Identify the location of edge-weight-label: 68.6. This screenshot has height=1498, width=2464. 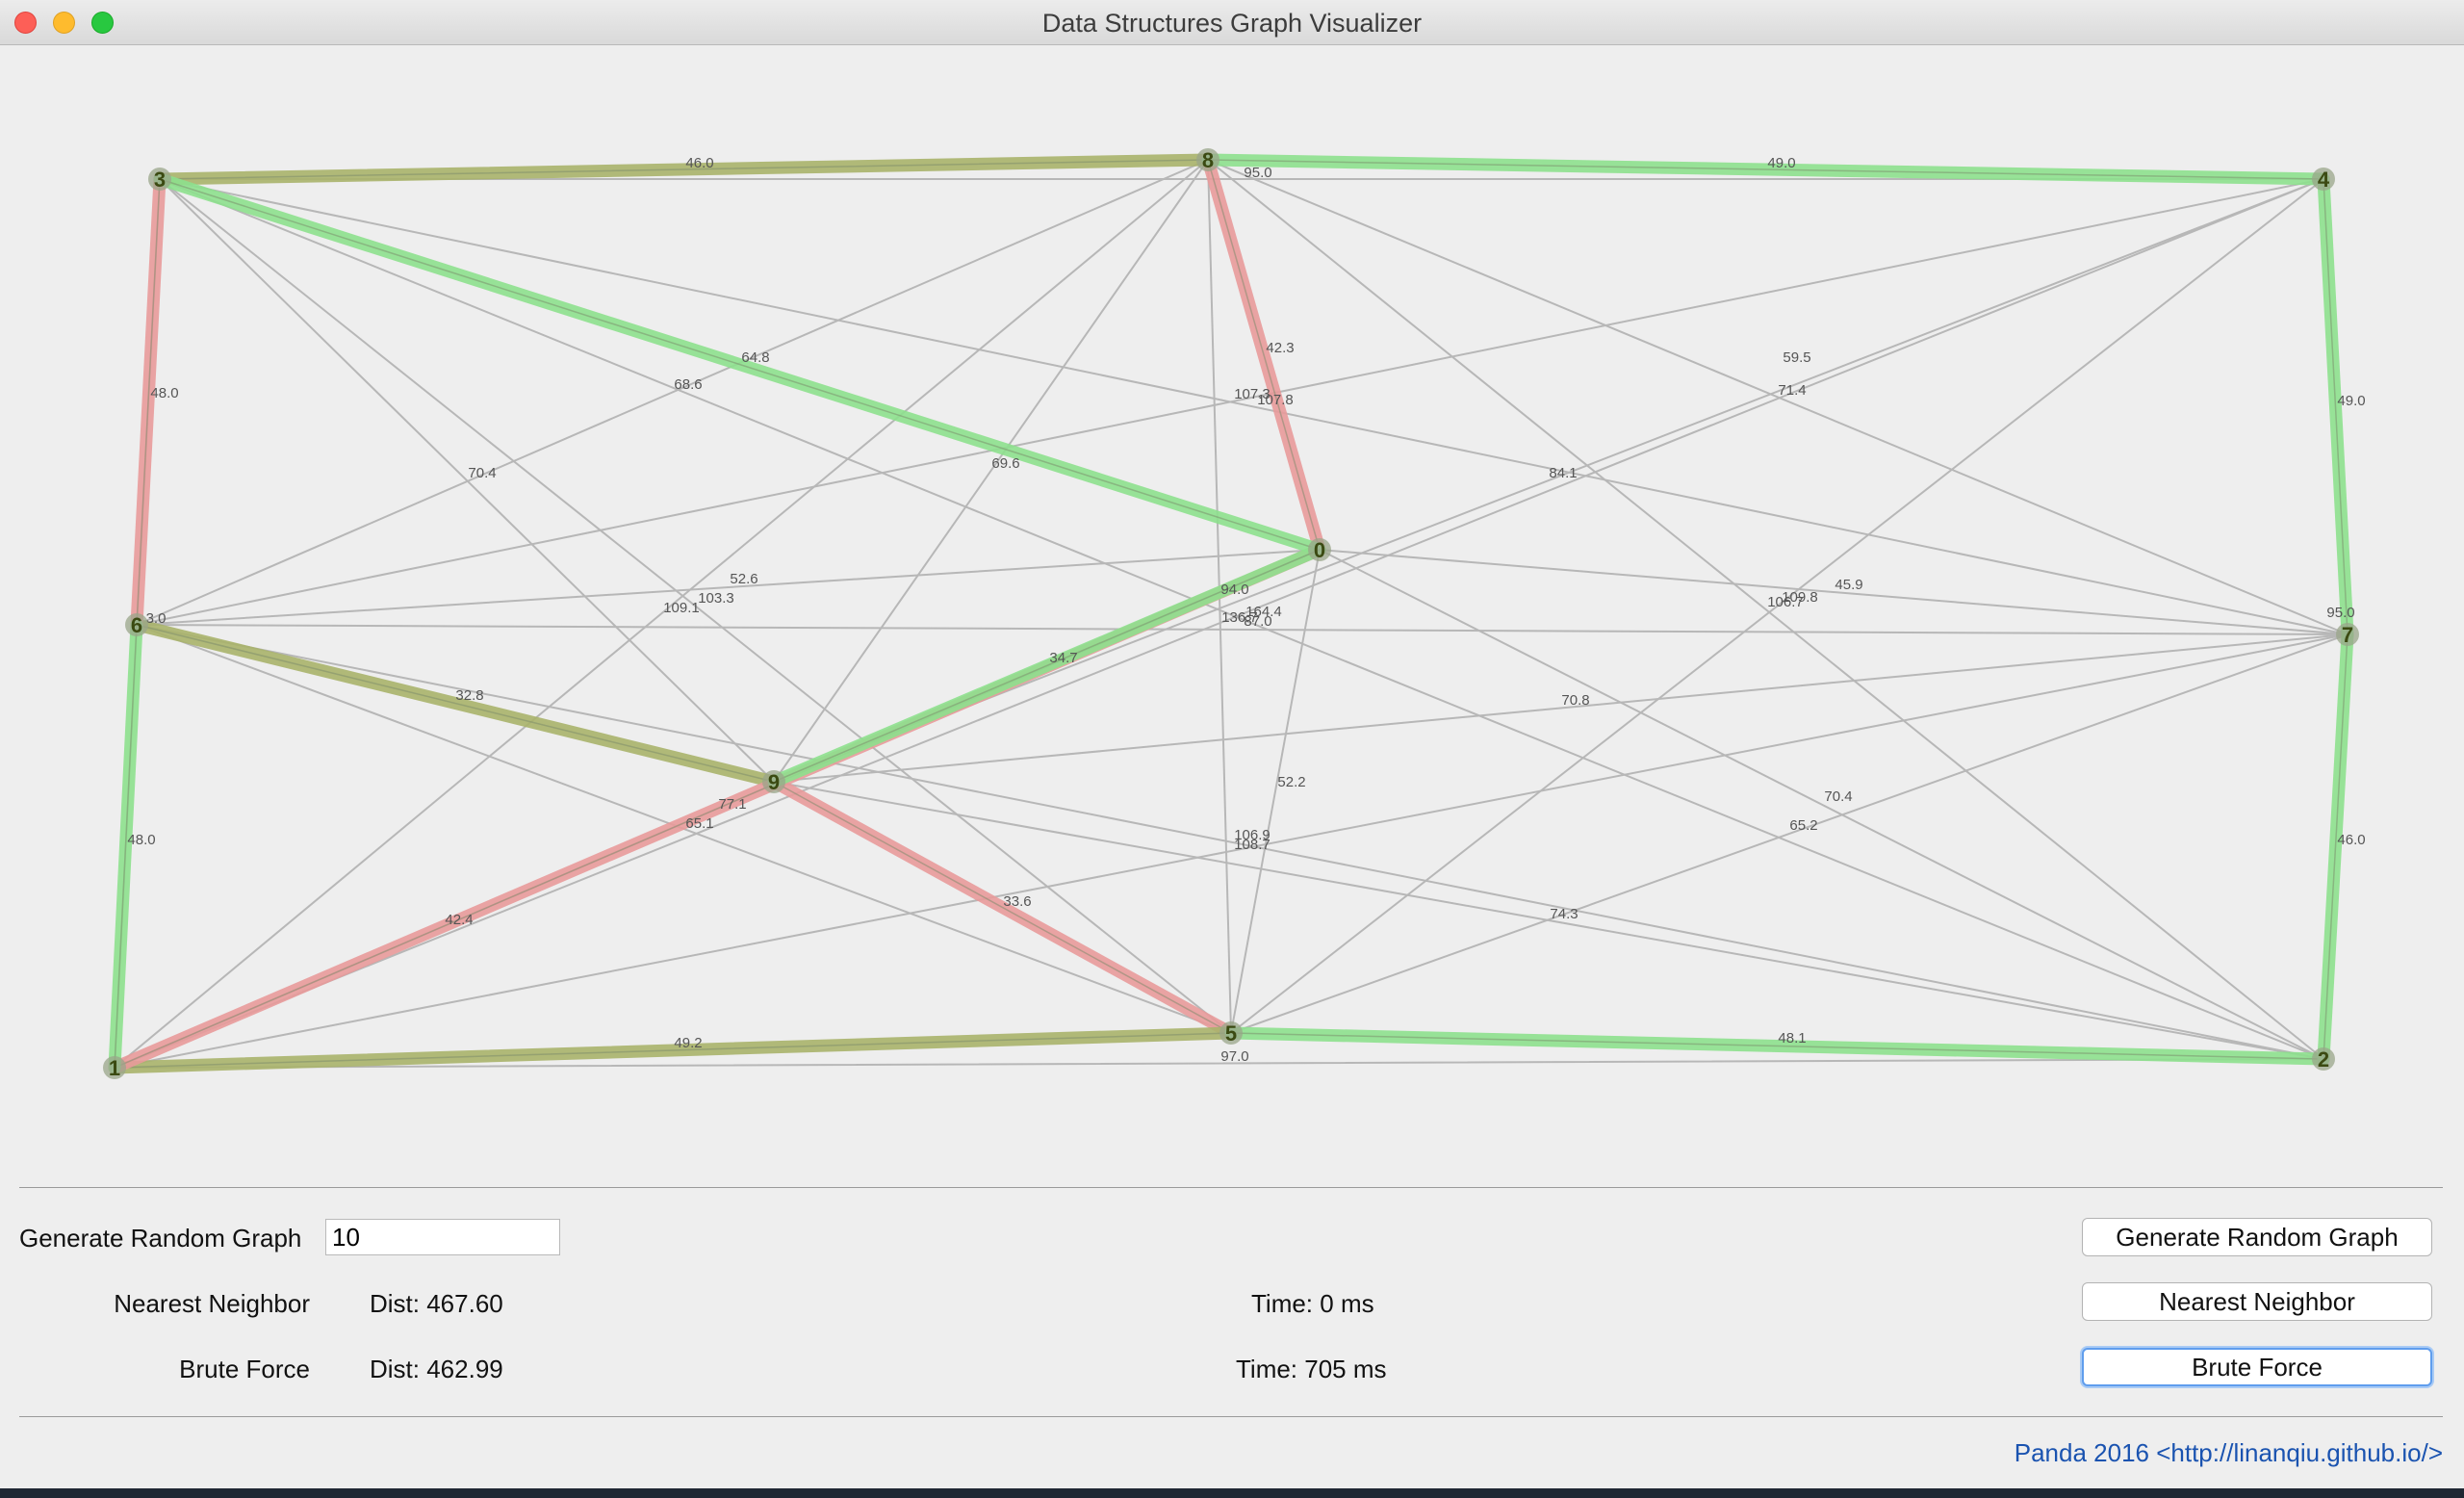
(688, 384).